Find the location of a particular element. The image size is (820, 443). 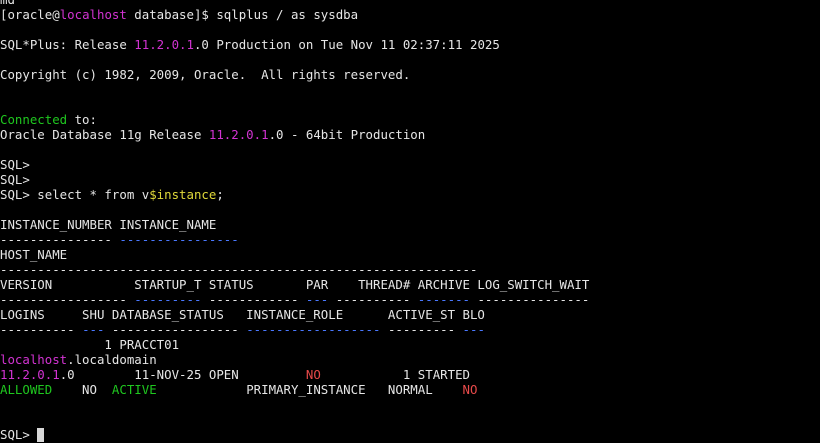

terminal-text: $instance is located at coordinates (183, 194).